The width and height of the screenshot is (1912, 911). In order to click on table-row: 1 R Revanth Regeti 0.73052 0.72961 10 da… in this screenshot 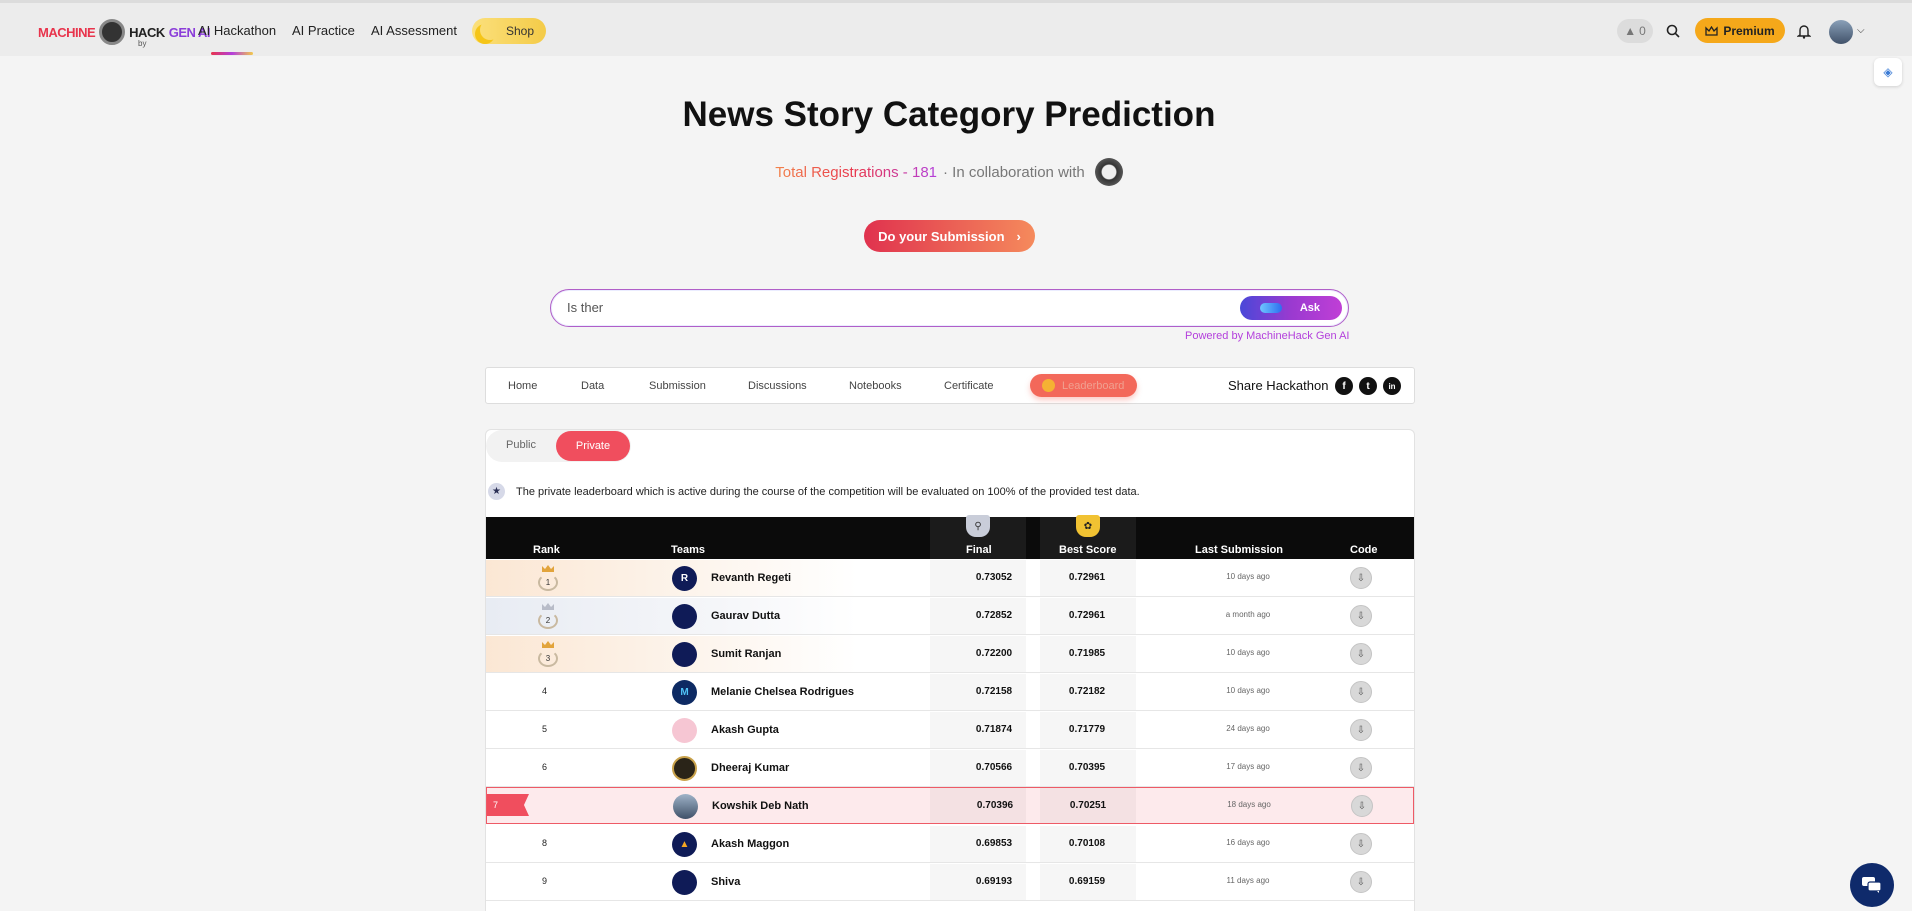, I will do `click(950, 578)`.